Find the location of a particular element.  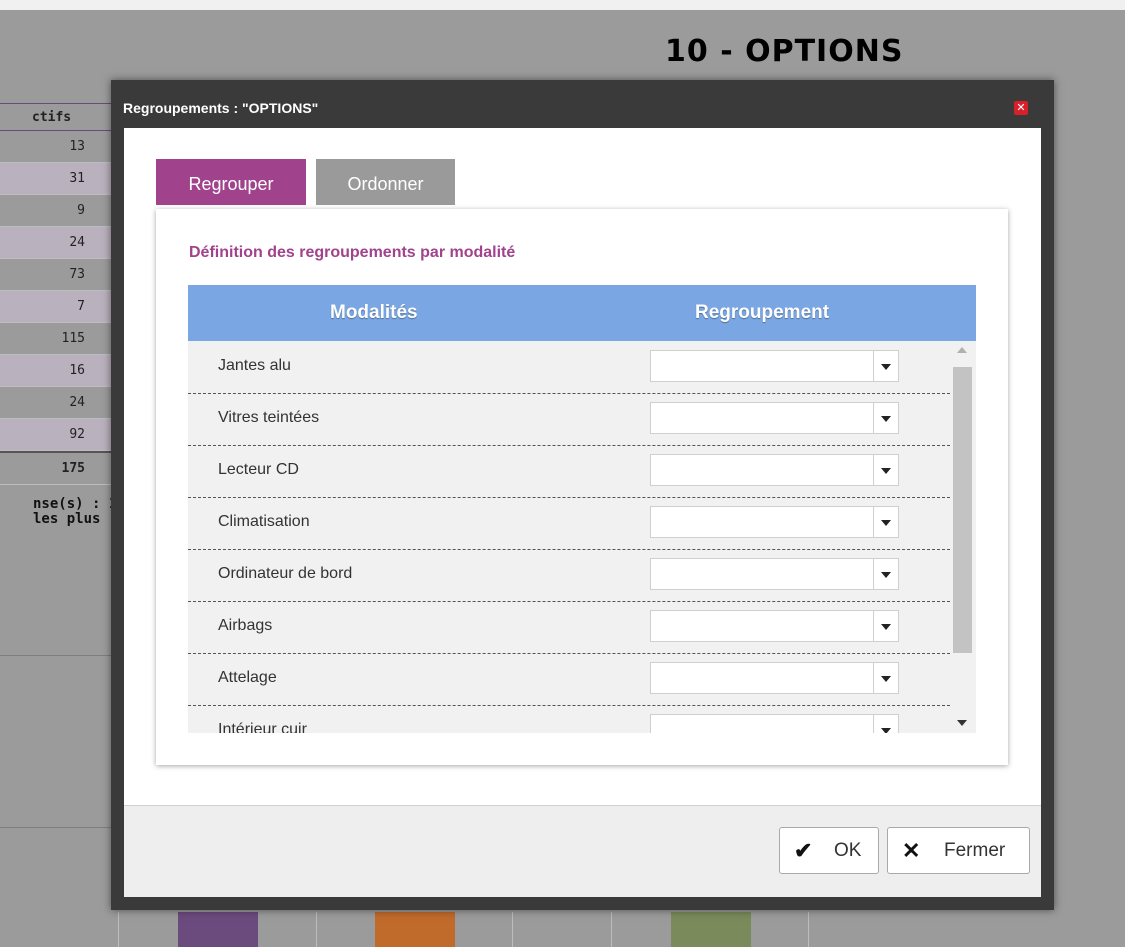

table-row: Airbags is located at coordinates (569, 627).